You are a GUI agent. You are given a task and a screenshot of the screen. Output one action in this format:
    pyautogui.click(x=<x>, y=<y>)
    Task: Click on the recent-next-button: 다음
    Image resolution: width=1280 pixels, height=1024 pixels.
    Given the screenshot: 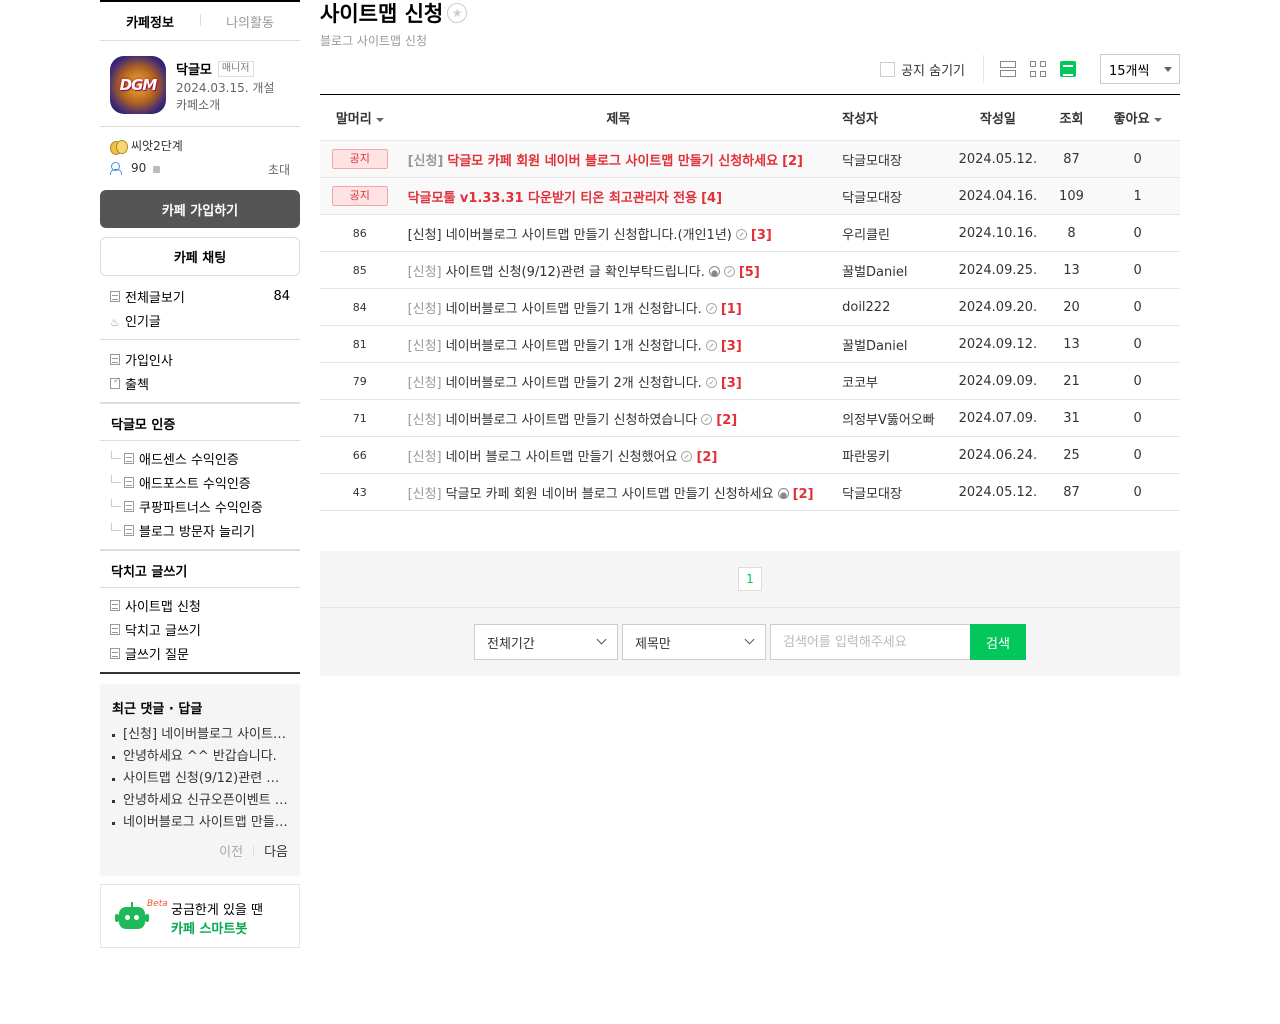 What is the action you would take?
    pyautogui.click(x=276, y=850)
    